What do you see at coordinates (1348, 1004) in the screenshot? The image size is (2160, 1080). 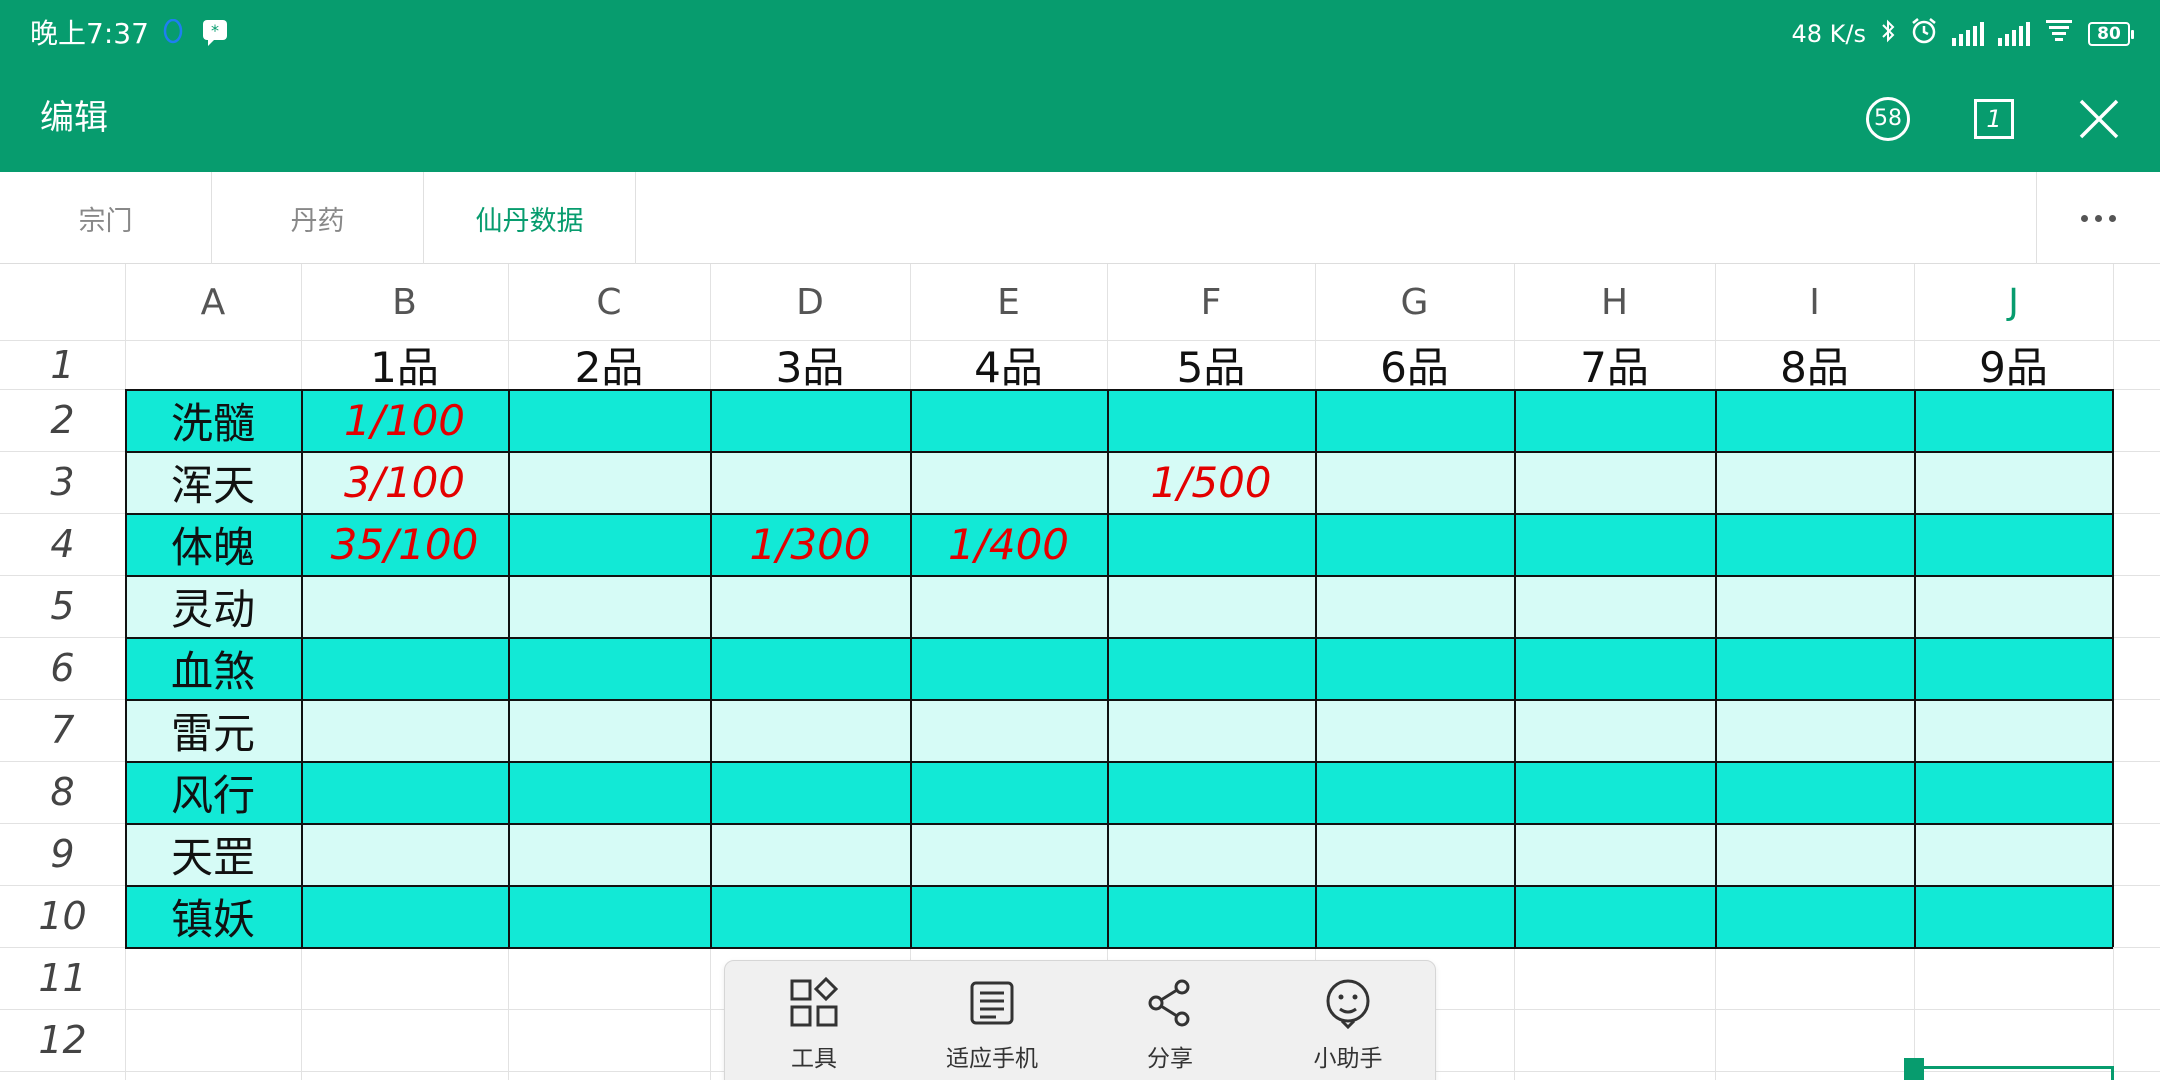 I see `assistant-face-icon` at bounding box center [1348, 1004].